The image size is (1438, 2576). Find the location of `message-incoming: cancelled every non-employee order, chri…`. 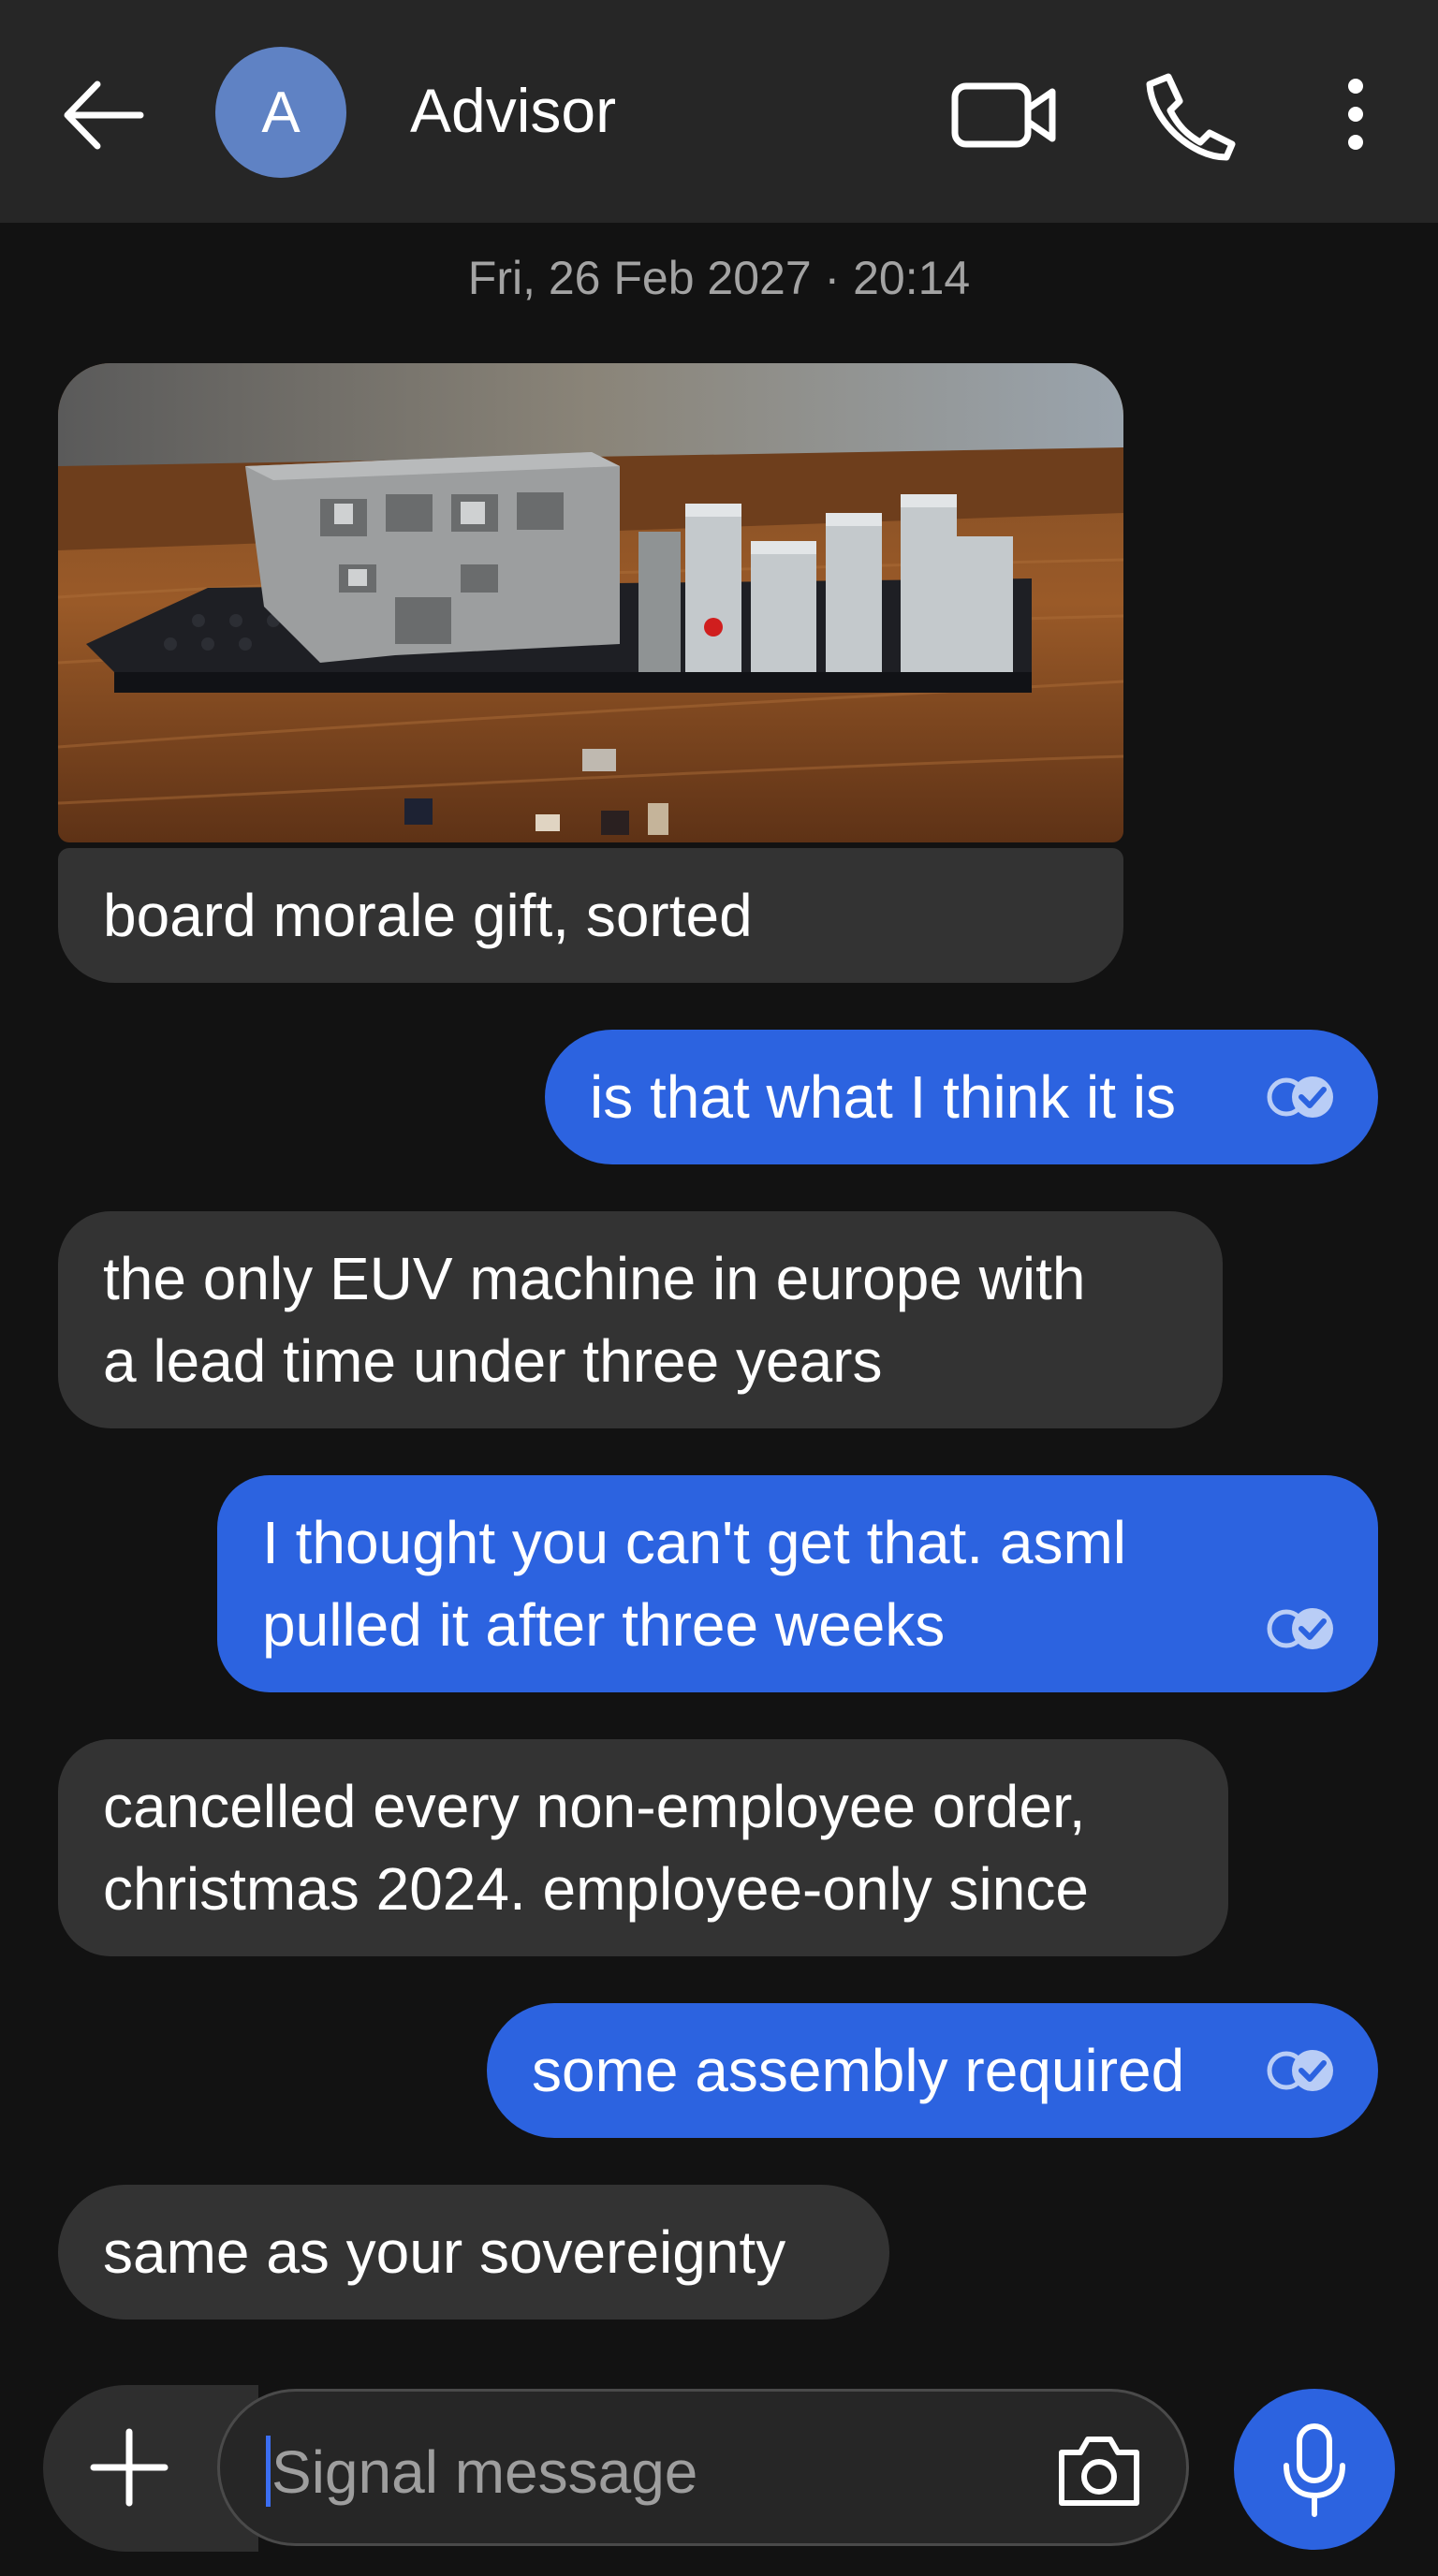

message-incoming: cancelled every non-employee order, chri… is located at coordinates (643, 1847).